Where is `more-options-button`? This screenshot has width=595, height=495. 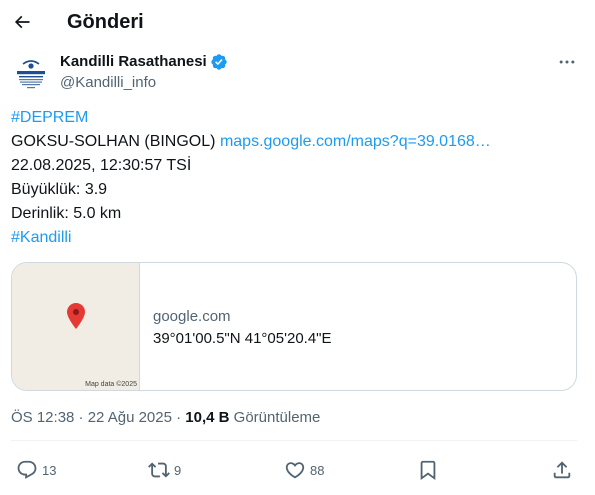
more-options-button is located at coordinates (567, 62).